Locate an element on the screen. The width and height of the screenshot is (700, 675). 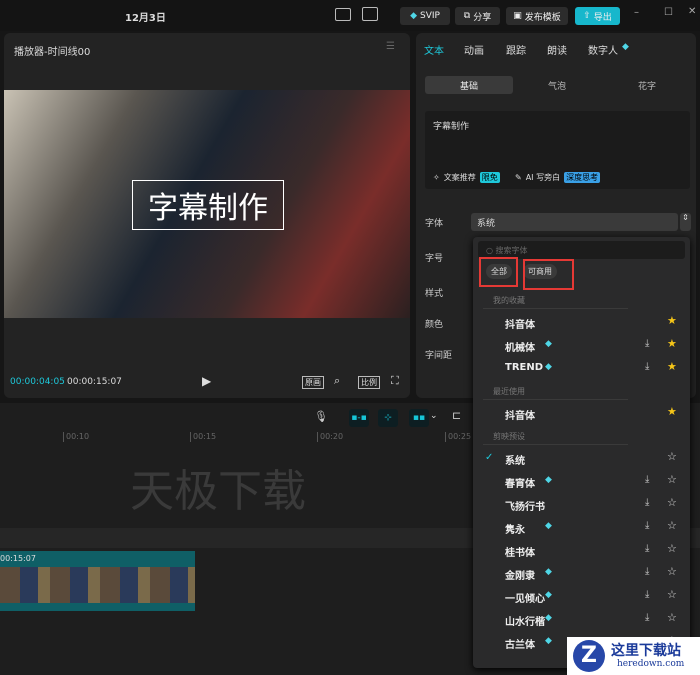
font-item: TREND ◆ ⤓ ★ is located at coordinates (581, 369).